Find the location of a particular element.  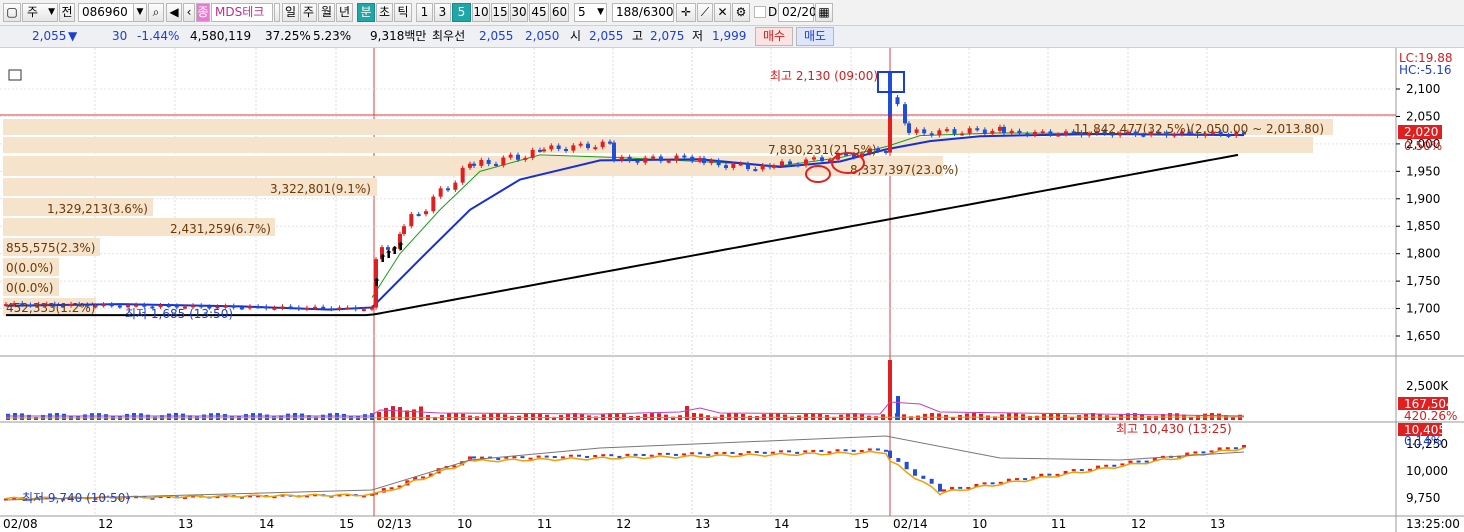

profile-label: 855,575(2.3%) is located at coordinates (50, 248).